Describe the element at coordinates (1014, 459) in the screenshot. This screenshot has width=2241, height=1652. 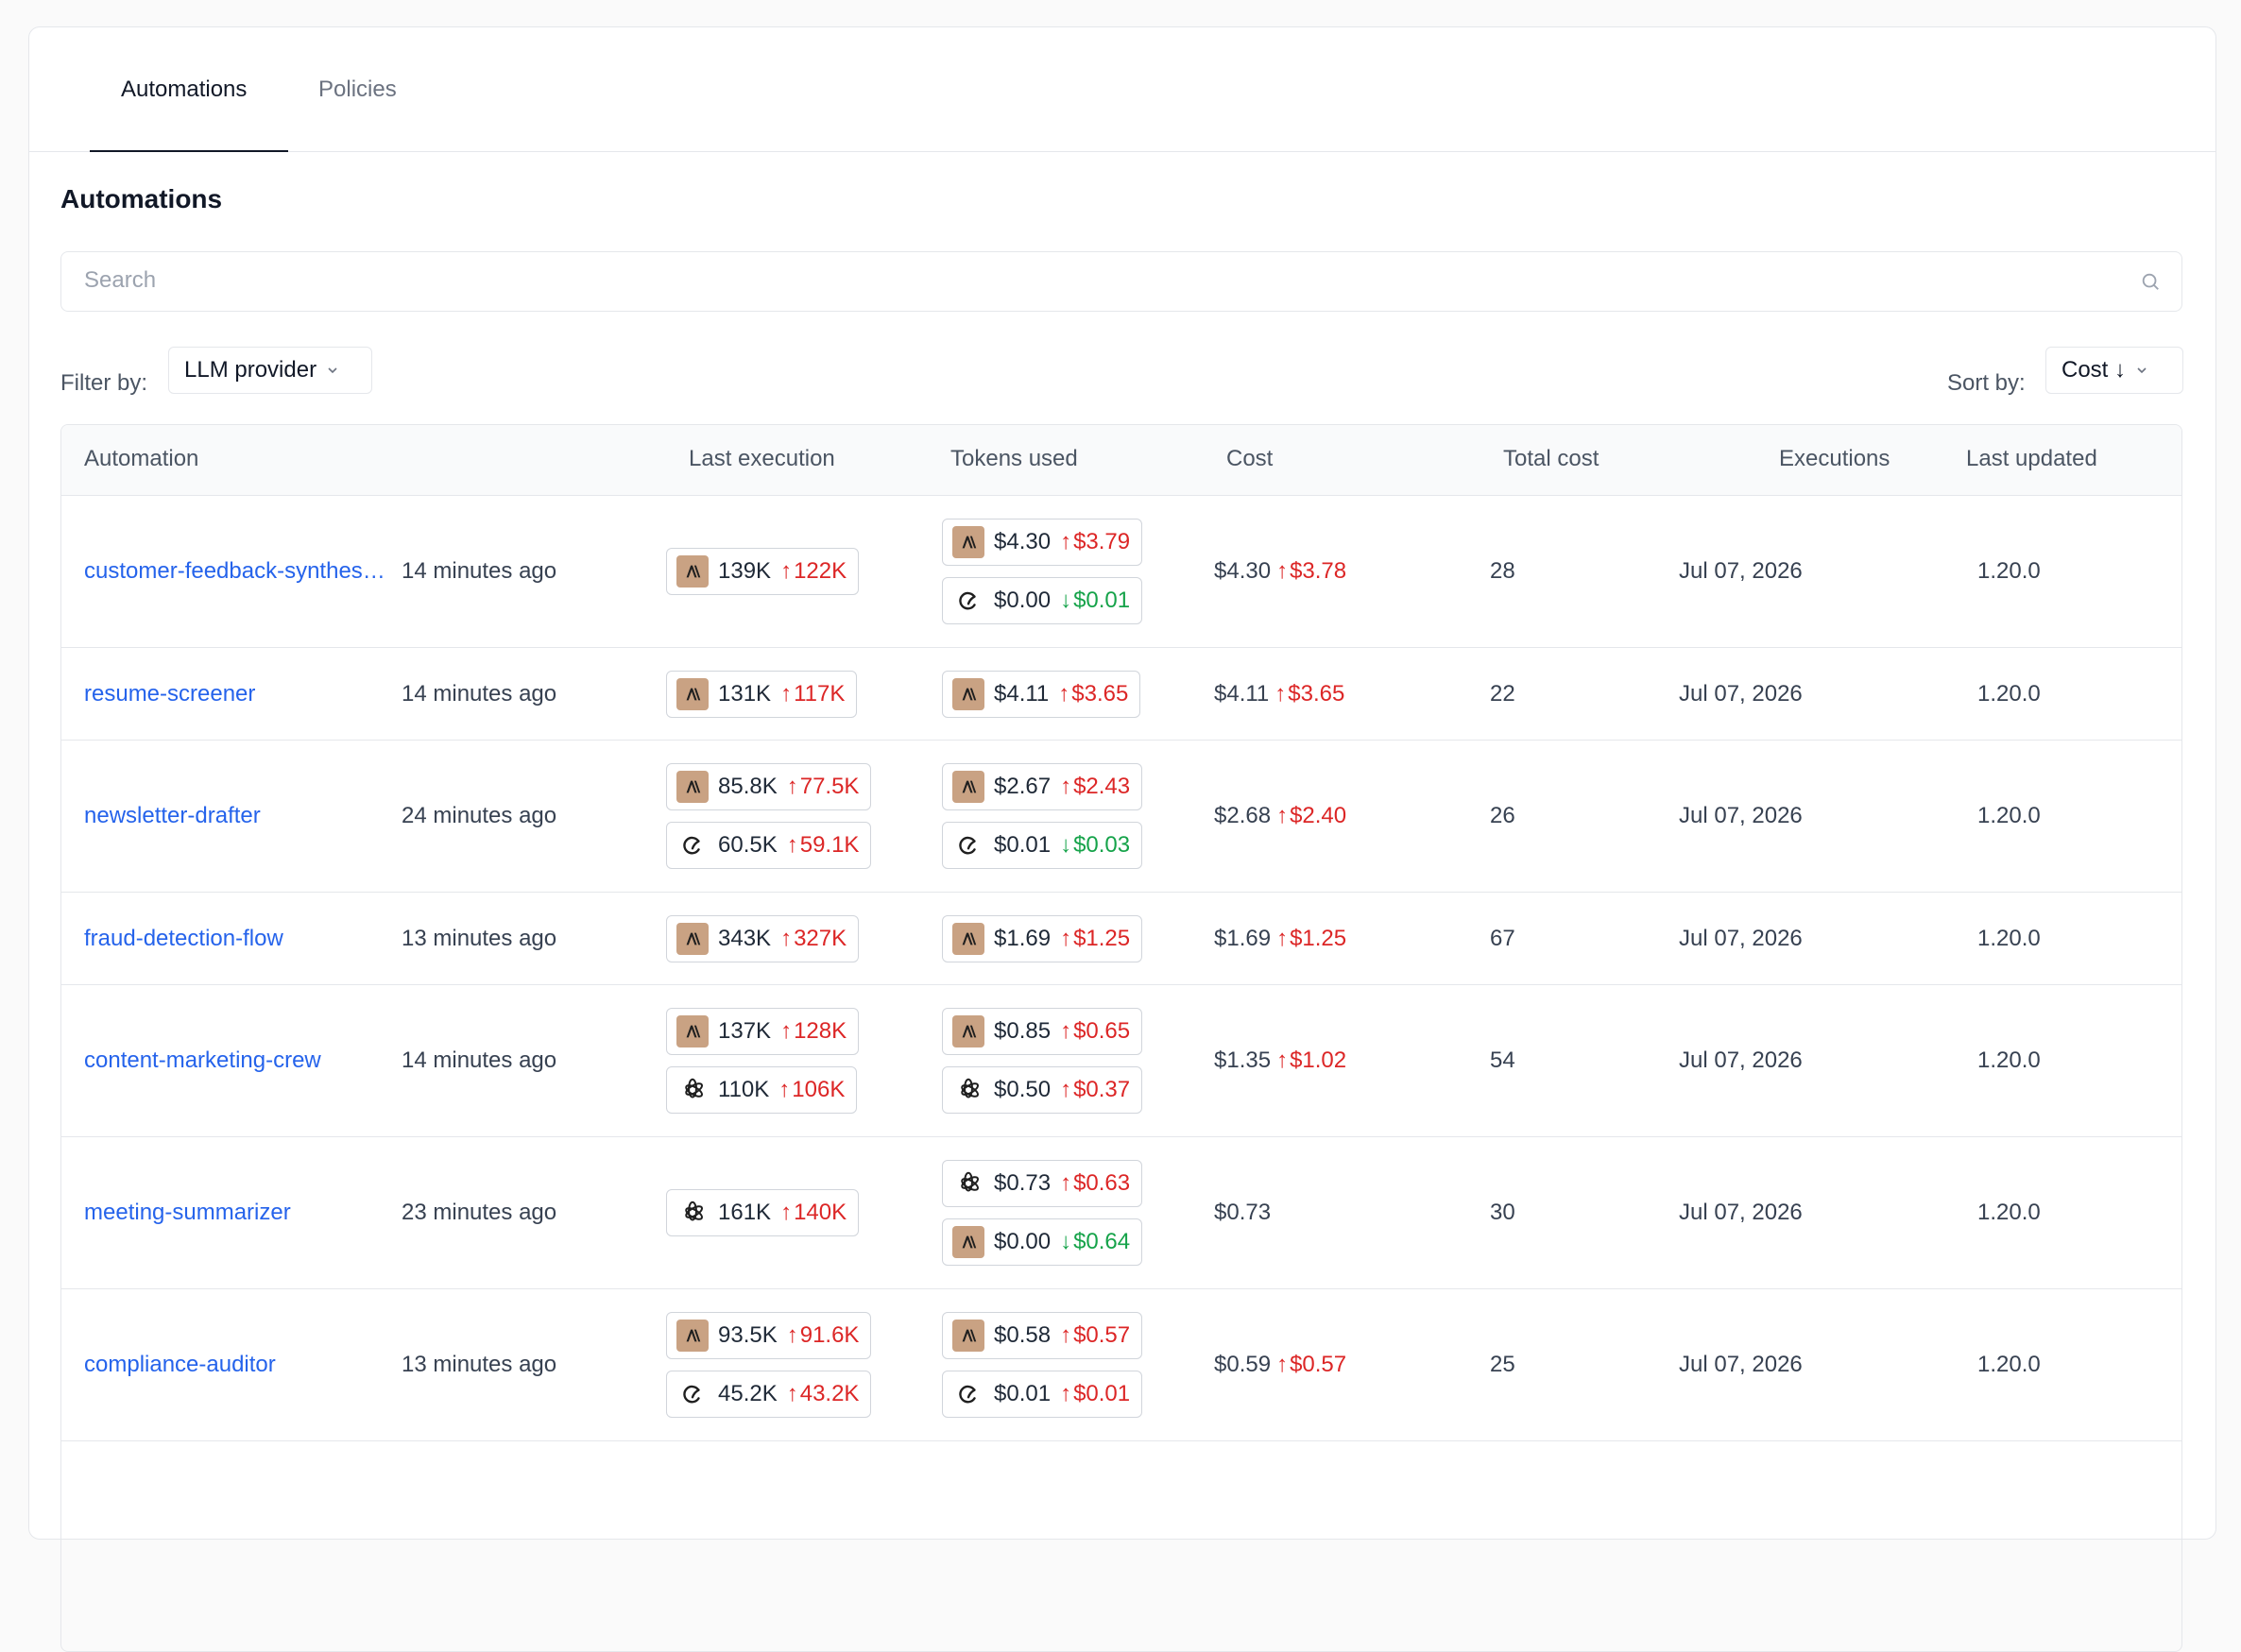
I see `column-header-tokens-used: Tokens used` at that location.